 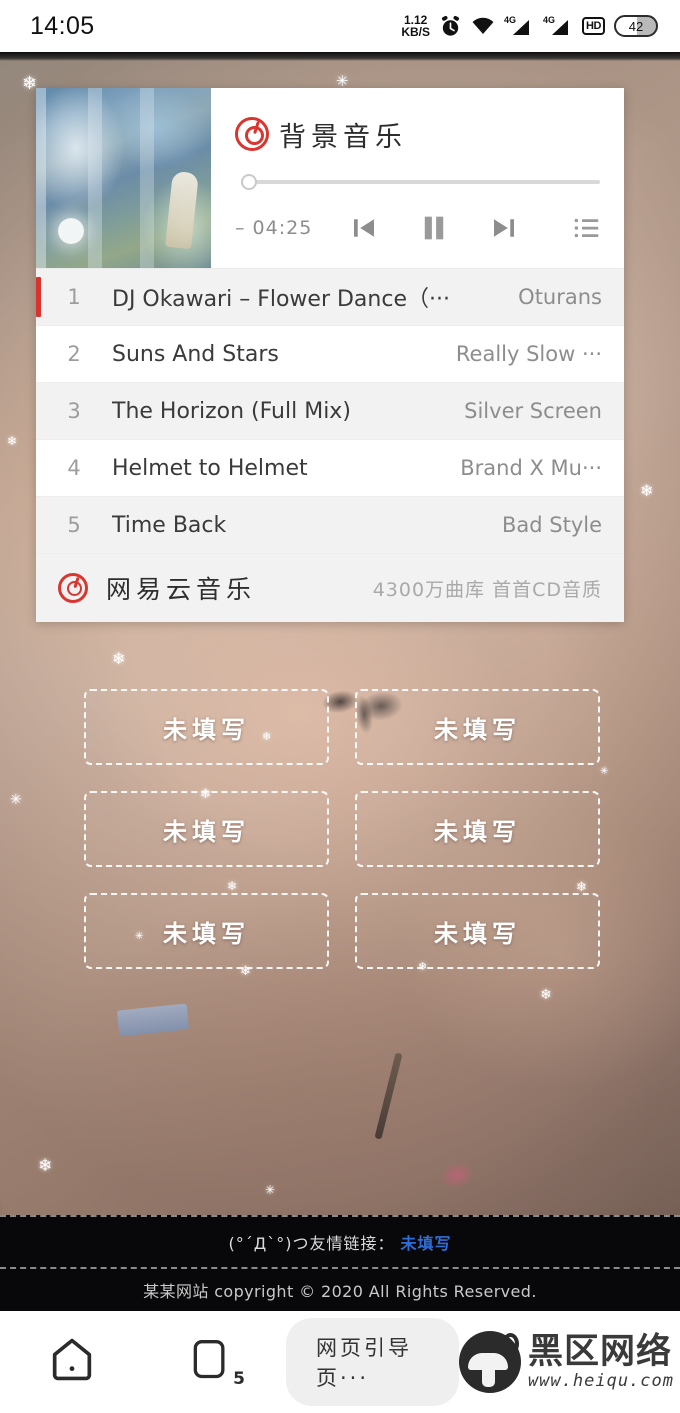 I want to click on signal-icon-1: 4G, so click(x=516, y=25).